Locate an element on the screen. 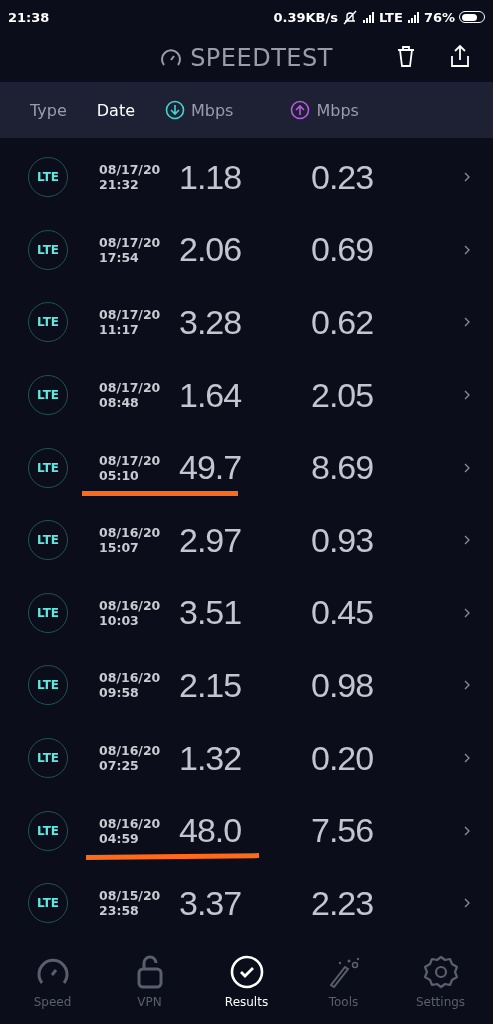  test-time: 10:03 is located at coordinates (119, 620).